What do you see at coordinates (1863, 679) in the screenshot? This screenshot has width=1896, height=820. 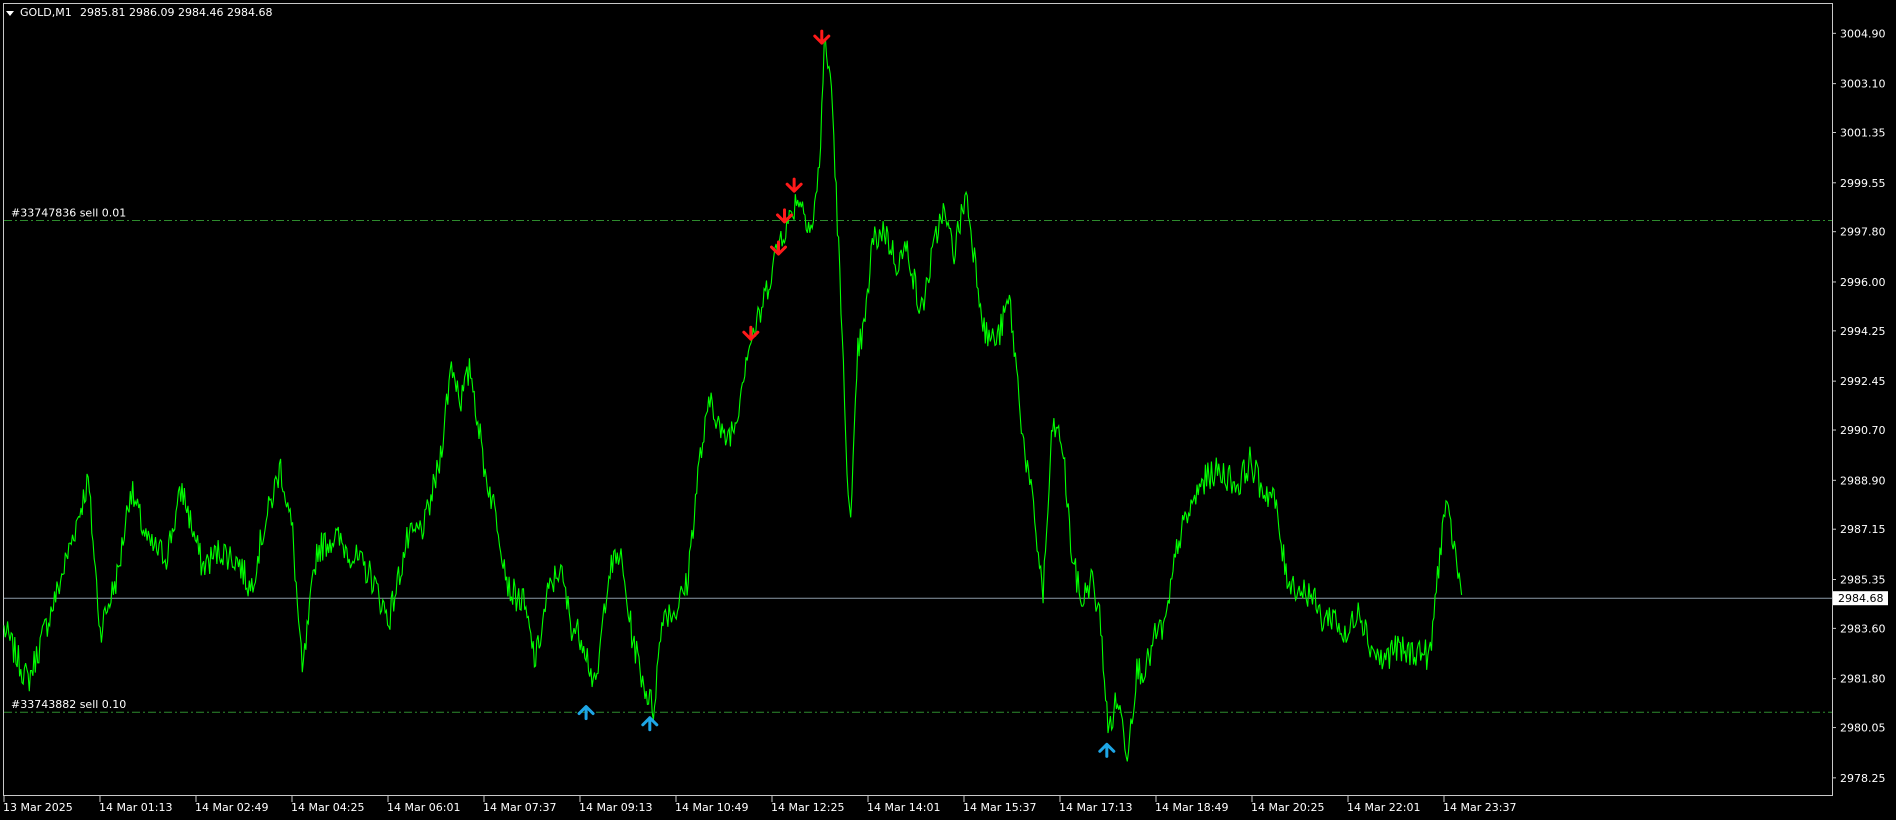 I see `y-tick-label: 2981.80` at bounding box center [1863, 679].